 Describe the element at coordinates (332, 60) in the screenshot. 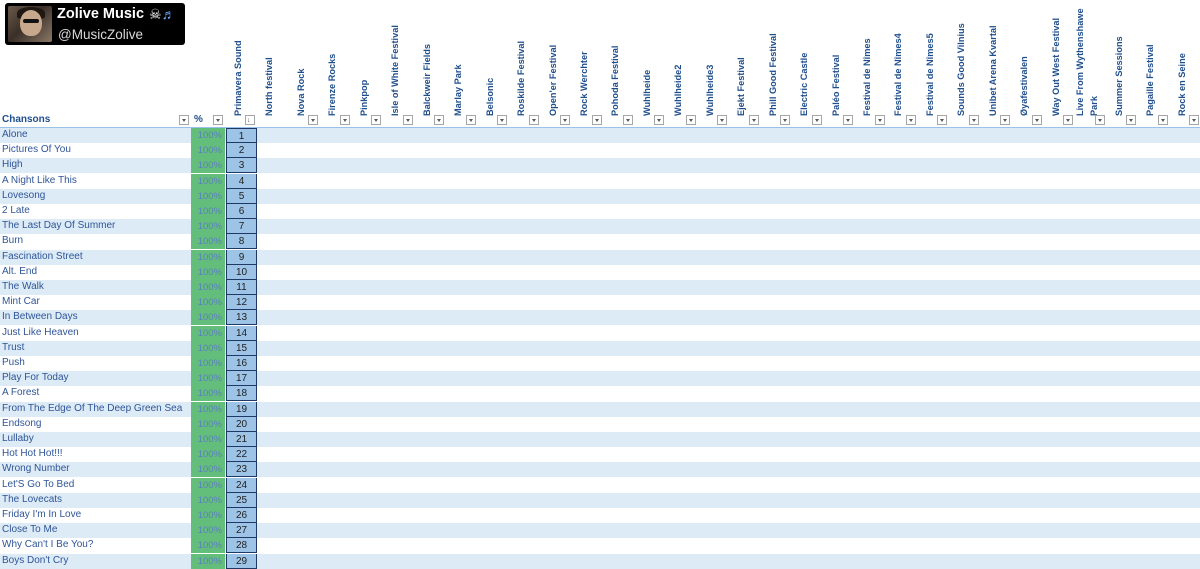

I see `festival-header: Firenze Rocks` at that location.